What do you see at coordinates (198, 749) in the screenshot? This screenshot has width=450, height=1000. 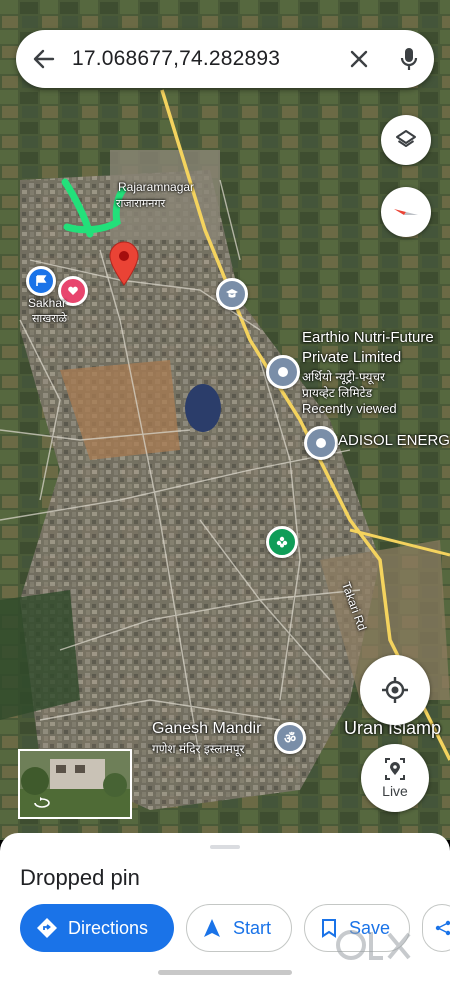 I see `place-label-ganesh-mandir-marathi: गणेश मंदिर इस्लामपूर` at bounding box center [198, 749].